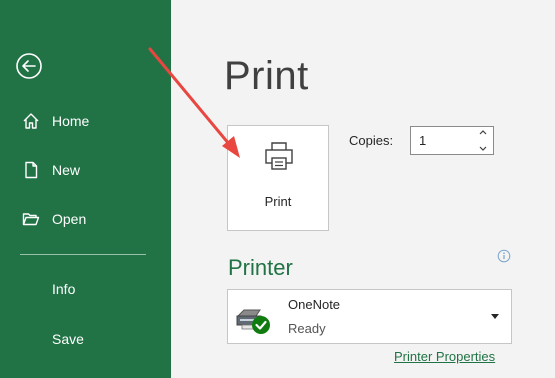 The width and height of the screenshot is (555, 378). I want to click on printer-ready-icon, so click(253, 319).